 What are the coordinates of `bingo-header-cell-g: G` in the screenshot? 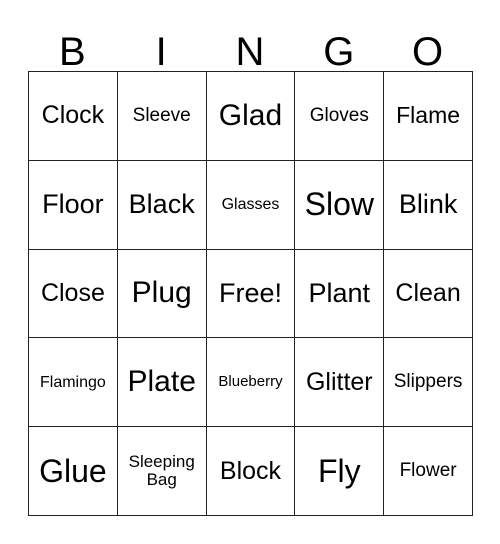 It's located at (338, 46).